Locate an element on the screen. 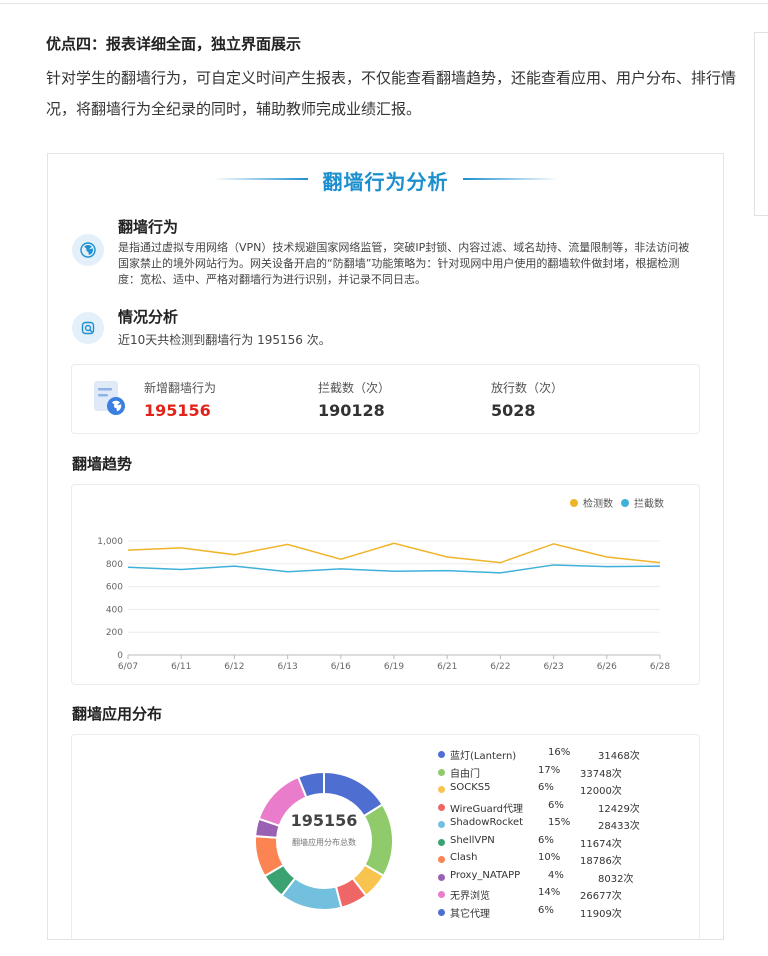  report-doc-icon is located at coordinates (109, 398).